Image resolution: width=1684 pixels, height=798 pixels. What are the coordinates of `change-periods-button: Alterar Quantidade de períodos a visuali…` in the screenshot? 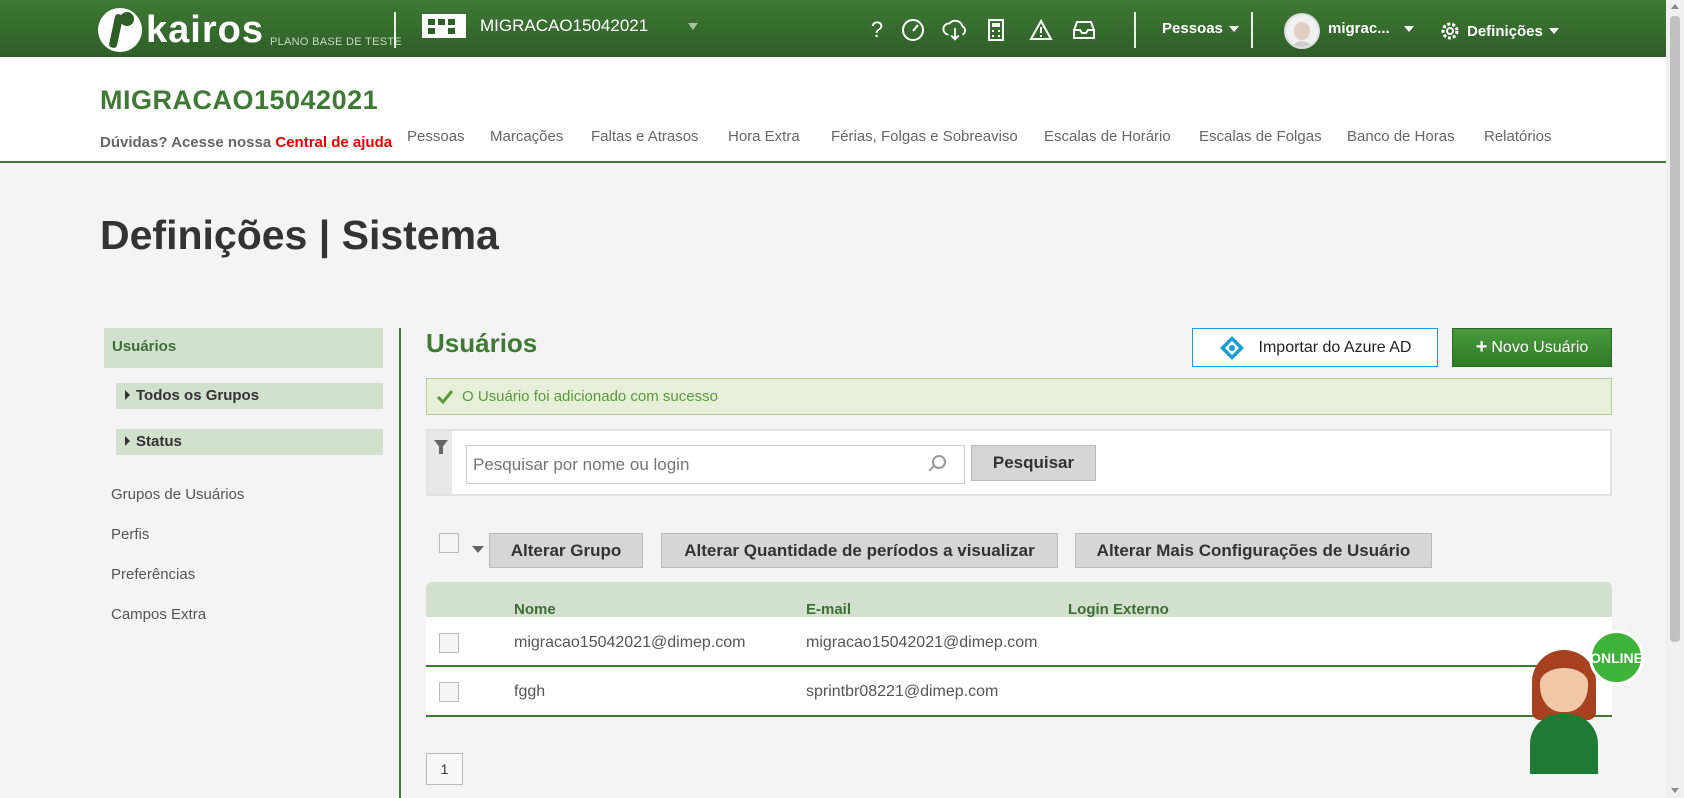 It's located at (859, 550).